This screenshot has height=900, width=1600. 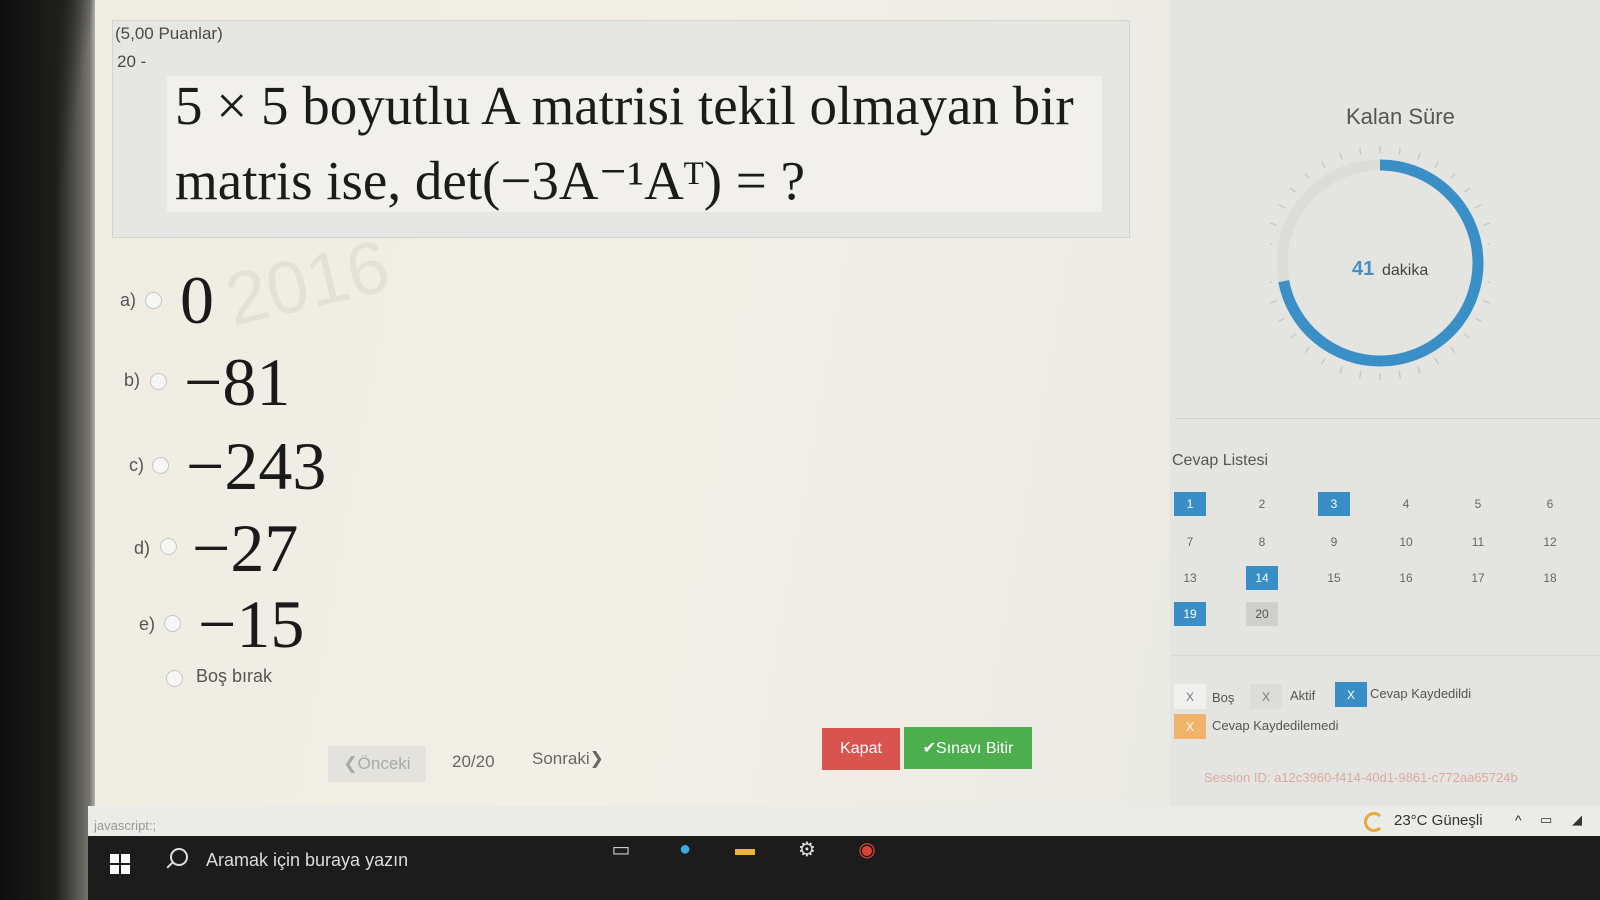 I want to click on answer-list-item-1: 1, so click(x=1190, y=504).